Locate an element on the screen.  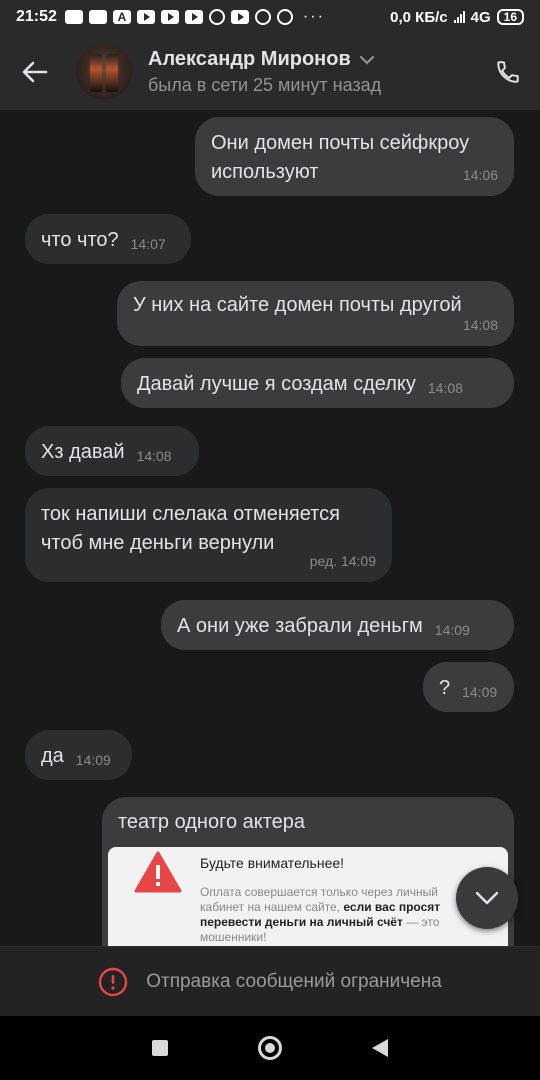
call-button is located at coordinates (508, 72).